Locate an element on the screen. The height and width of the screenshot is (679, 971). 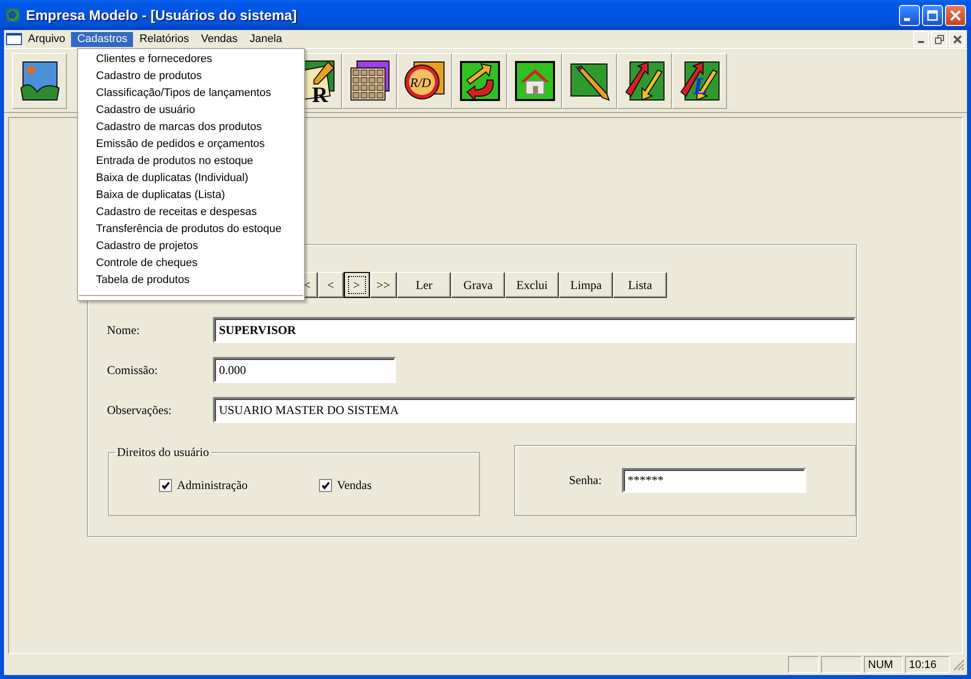
text-field: USUARIO MASTER DO SISTEMA is located at coordinates (534, 410).